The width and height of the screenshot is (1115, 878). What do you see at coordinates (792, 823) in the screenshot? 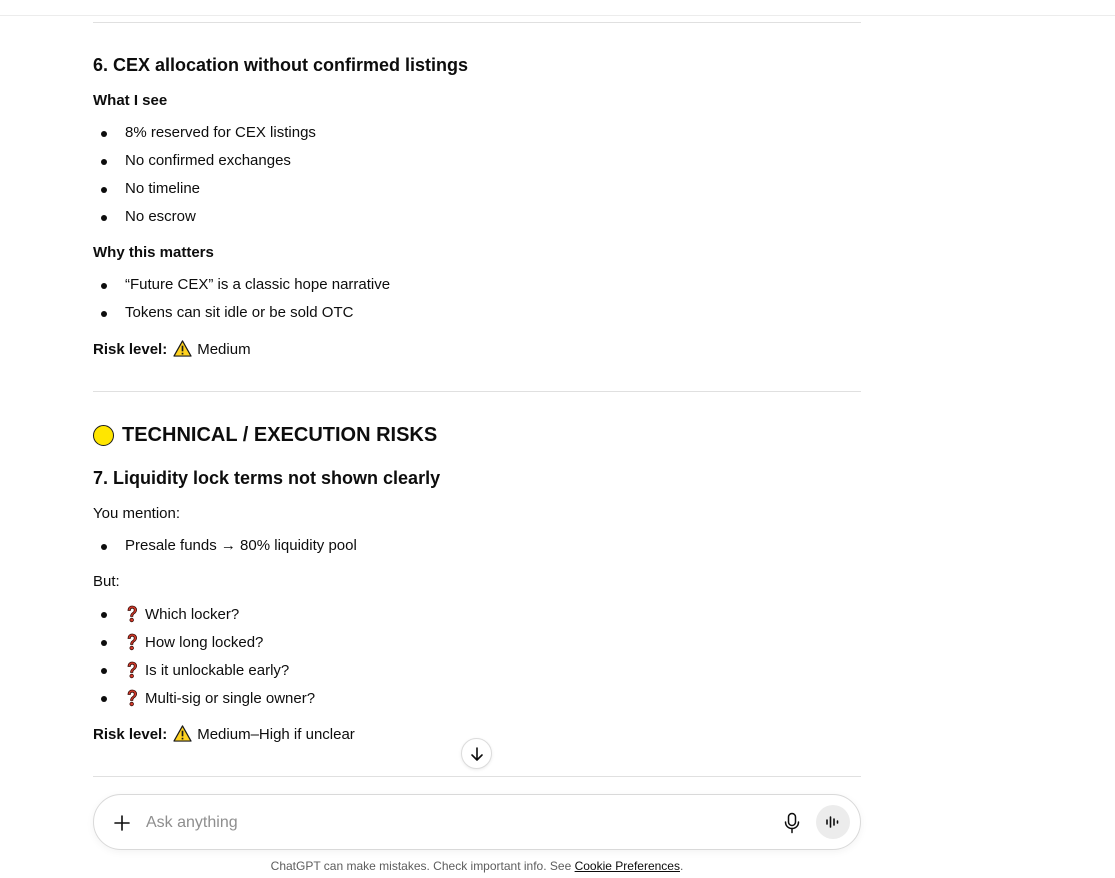
I see `microphone-icon` at bounding box center [792, 823].